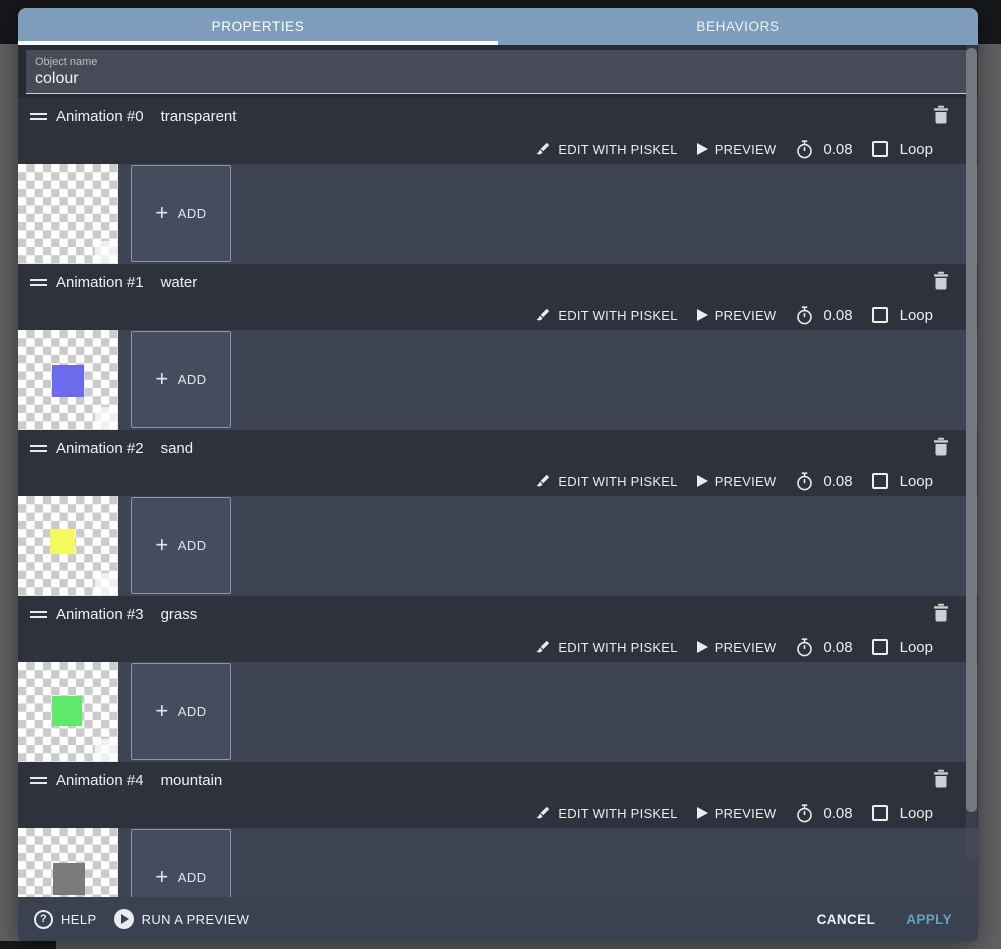 The width and height of the screenshot is (1001, 949). Describe the element at coordinates (971, 430) in the screenshot. I see `scrollbar-thumb` at that location.